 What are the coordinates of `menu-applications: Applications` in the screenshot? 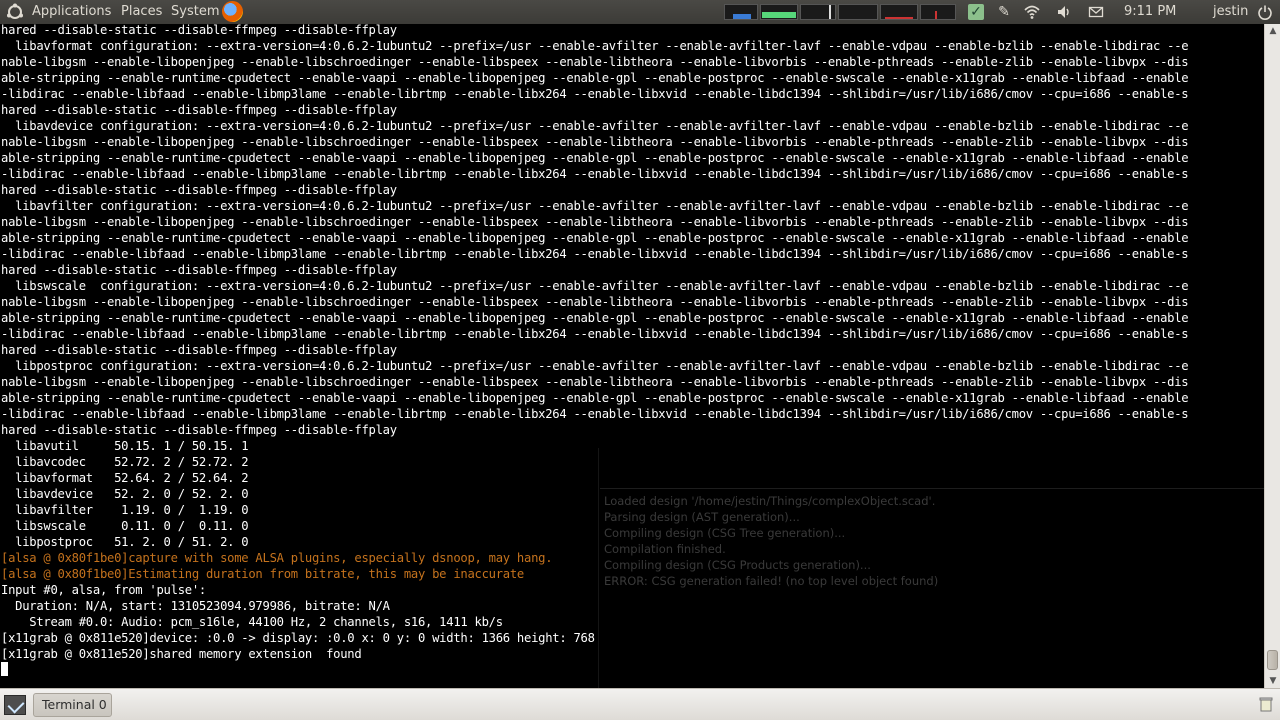 It's located at (71, 12).